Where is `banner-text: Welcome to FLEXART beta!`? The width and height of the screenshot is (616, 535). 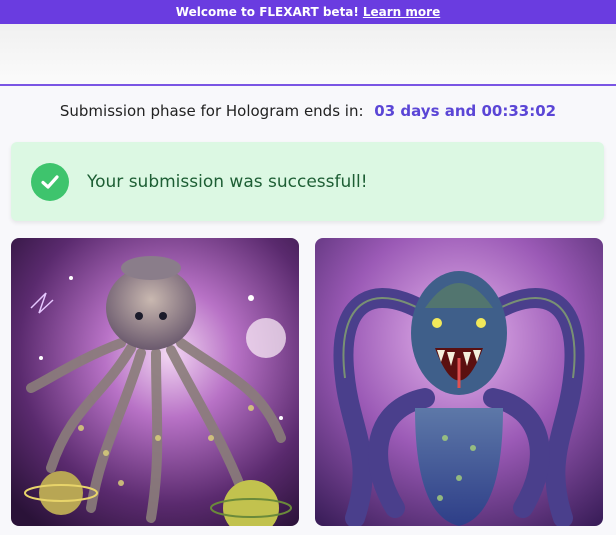
banner-text: Welcome to FLEXART beta! is located at coordinates (267, 12).